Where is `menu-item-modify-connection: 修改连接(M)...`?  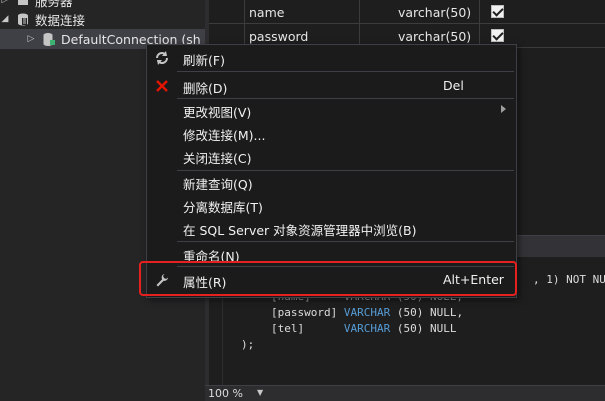 menu-item-modify-connection: 修改连接(M)... is located at coordinates (331, 133).